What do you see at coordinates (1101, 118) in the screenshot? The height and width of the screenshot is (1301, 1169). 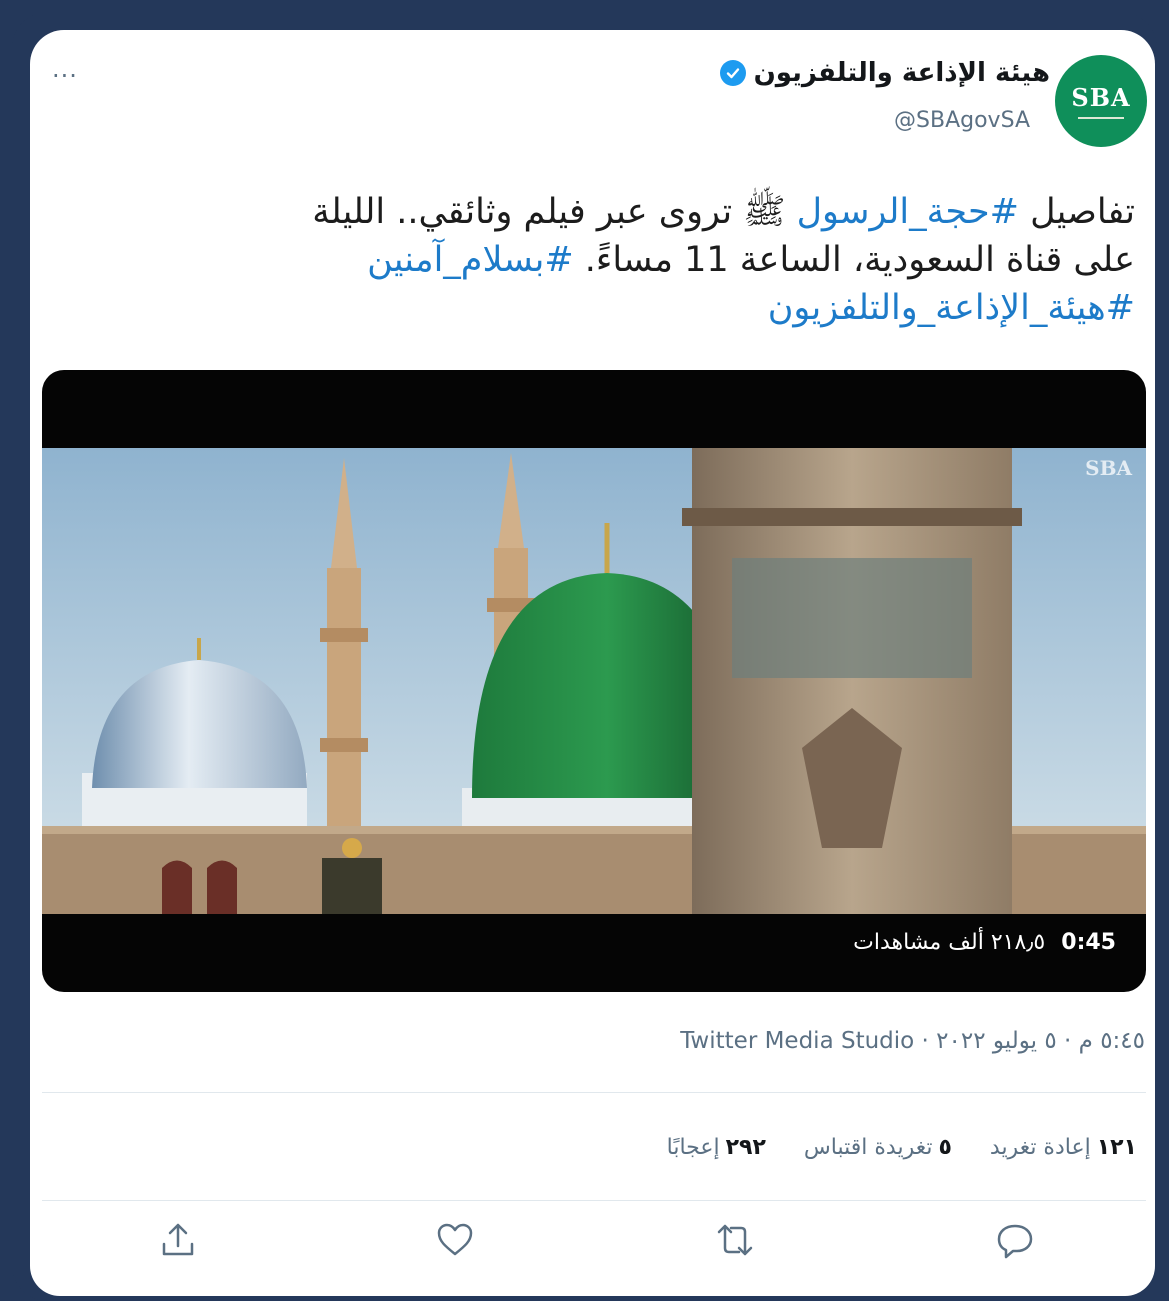 I see `avatar-logo-underline` at bounding box center [1101, 118].